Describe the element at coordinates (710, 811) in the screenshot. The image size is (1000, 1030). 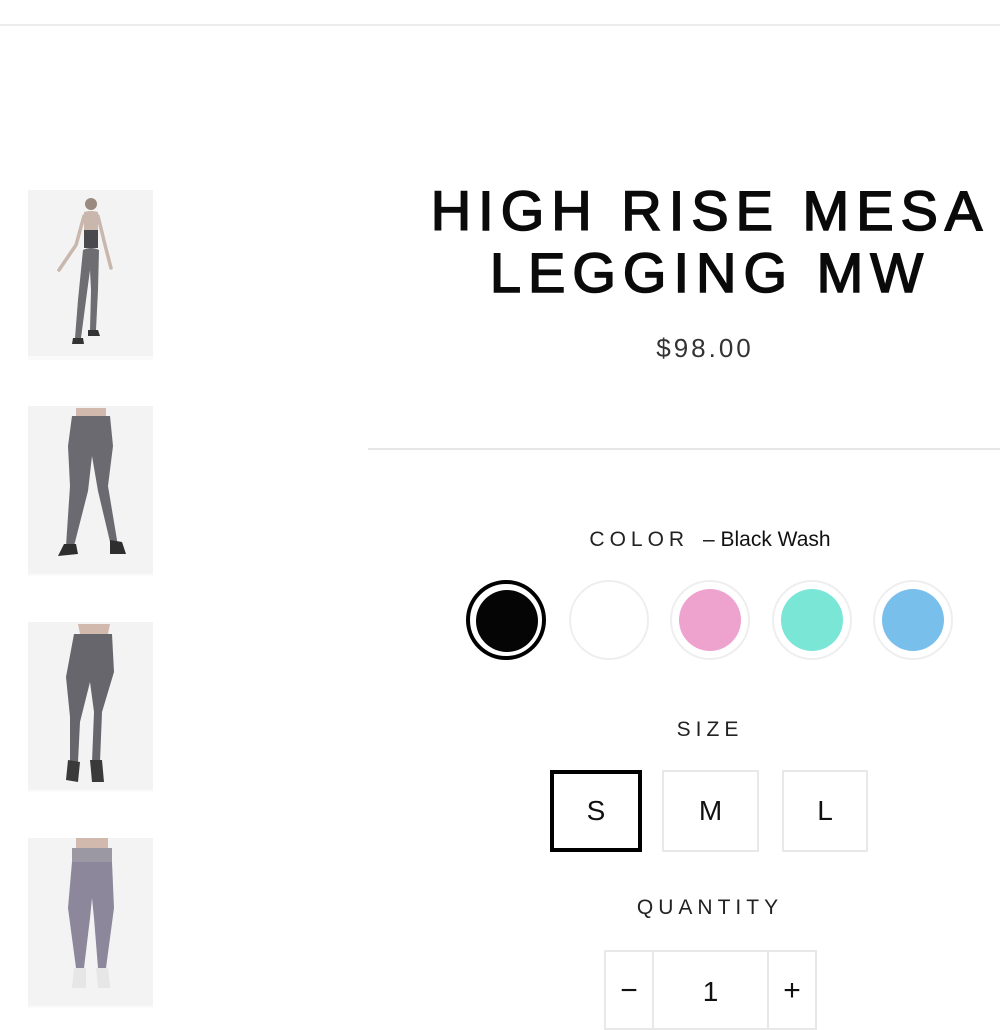
I see `size-option-m: M` at that location.